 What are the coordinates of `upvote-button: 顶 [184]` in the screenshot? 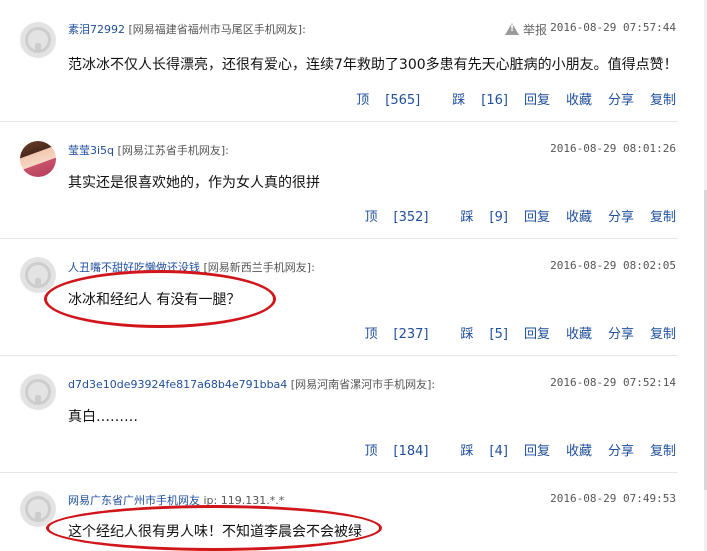 It's located at (389, 449).